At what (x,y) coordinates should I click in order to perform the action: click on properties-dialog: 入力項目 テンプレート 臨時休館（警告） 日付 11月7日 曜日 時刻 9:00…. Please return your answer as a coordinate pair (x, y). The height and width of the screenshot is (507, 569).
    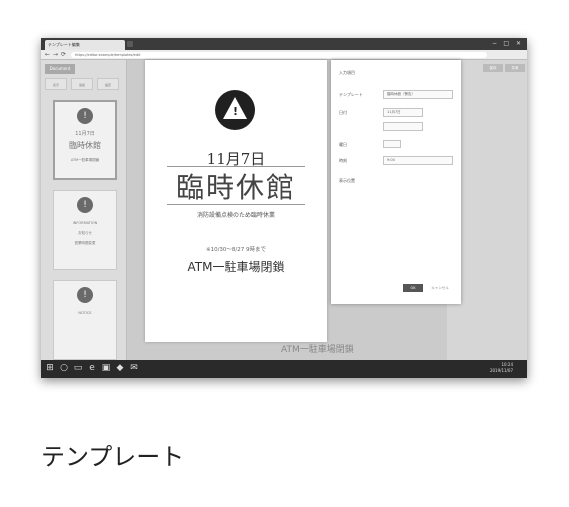
    Looking at the image, I should click on (396, 182).